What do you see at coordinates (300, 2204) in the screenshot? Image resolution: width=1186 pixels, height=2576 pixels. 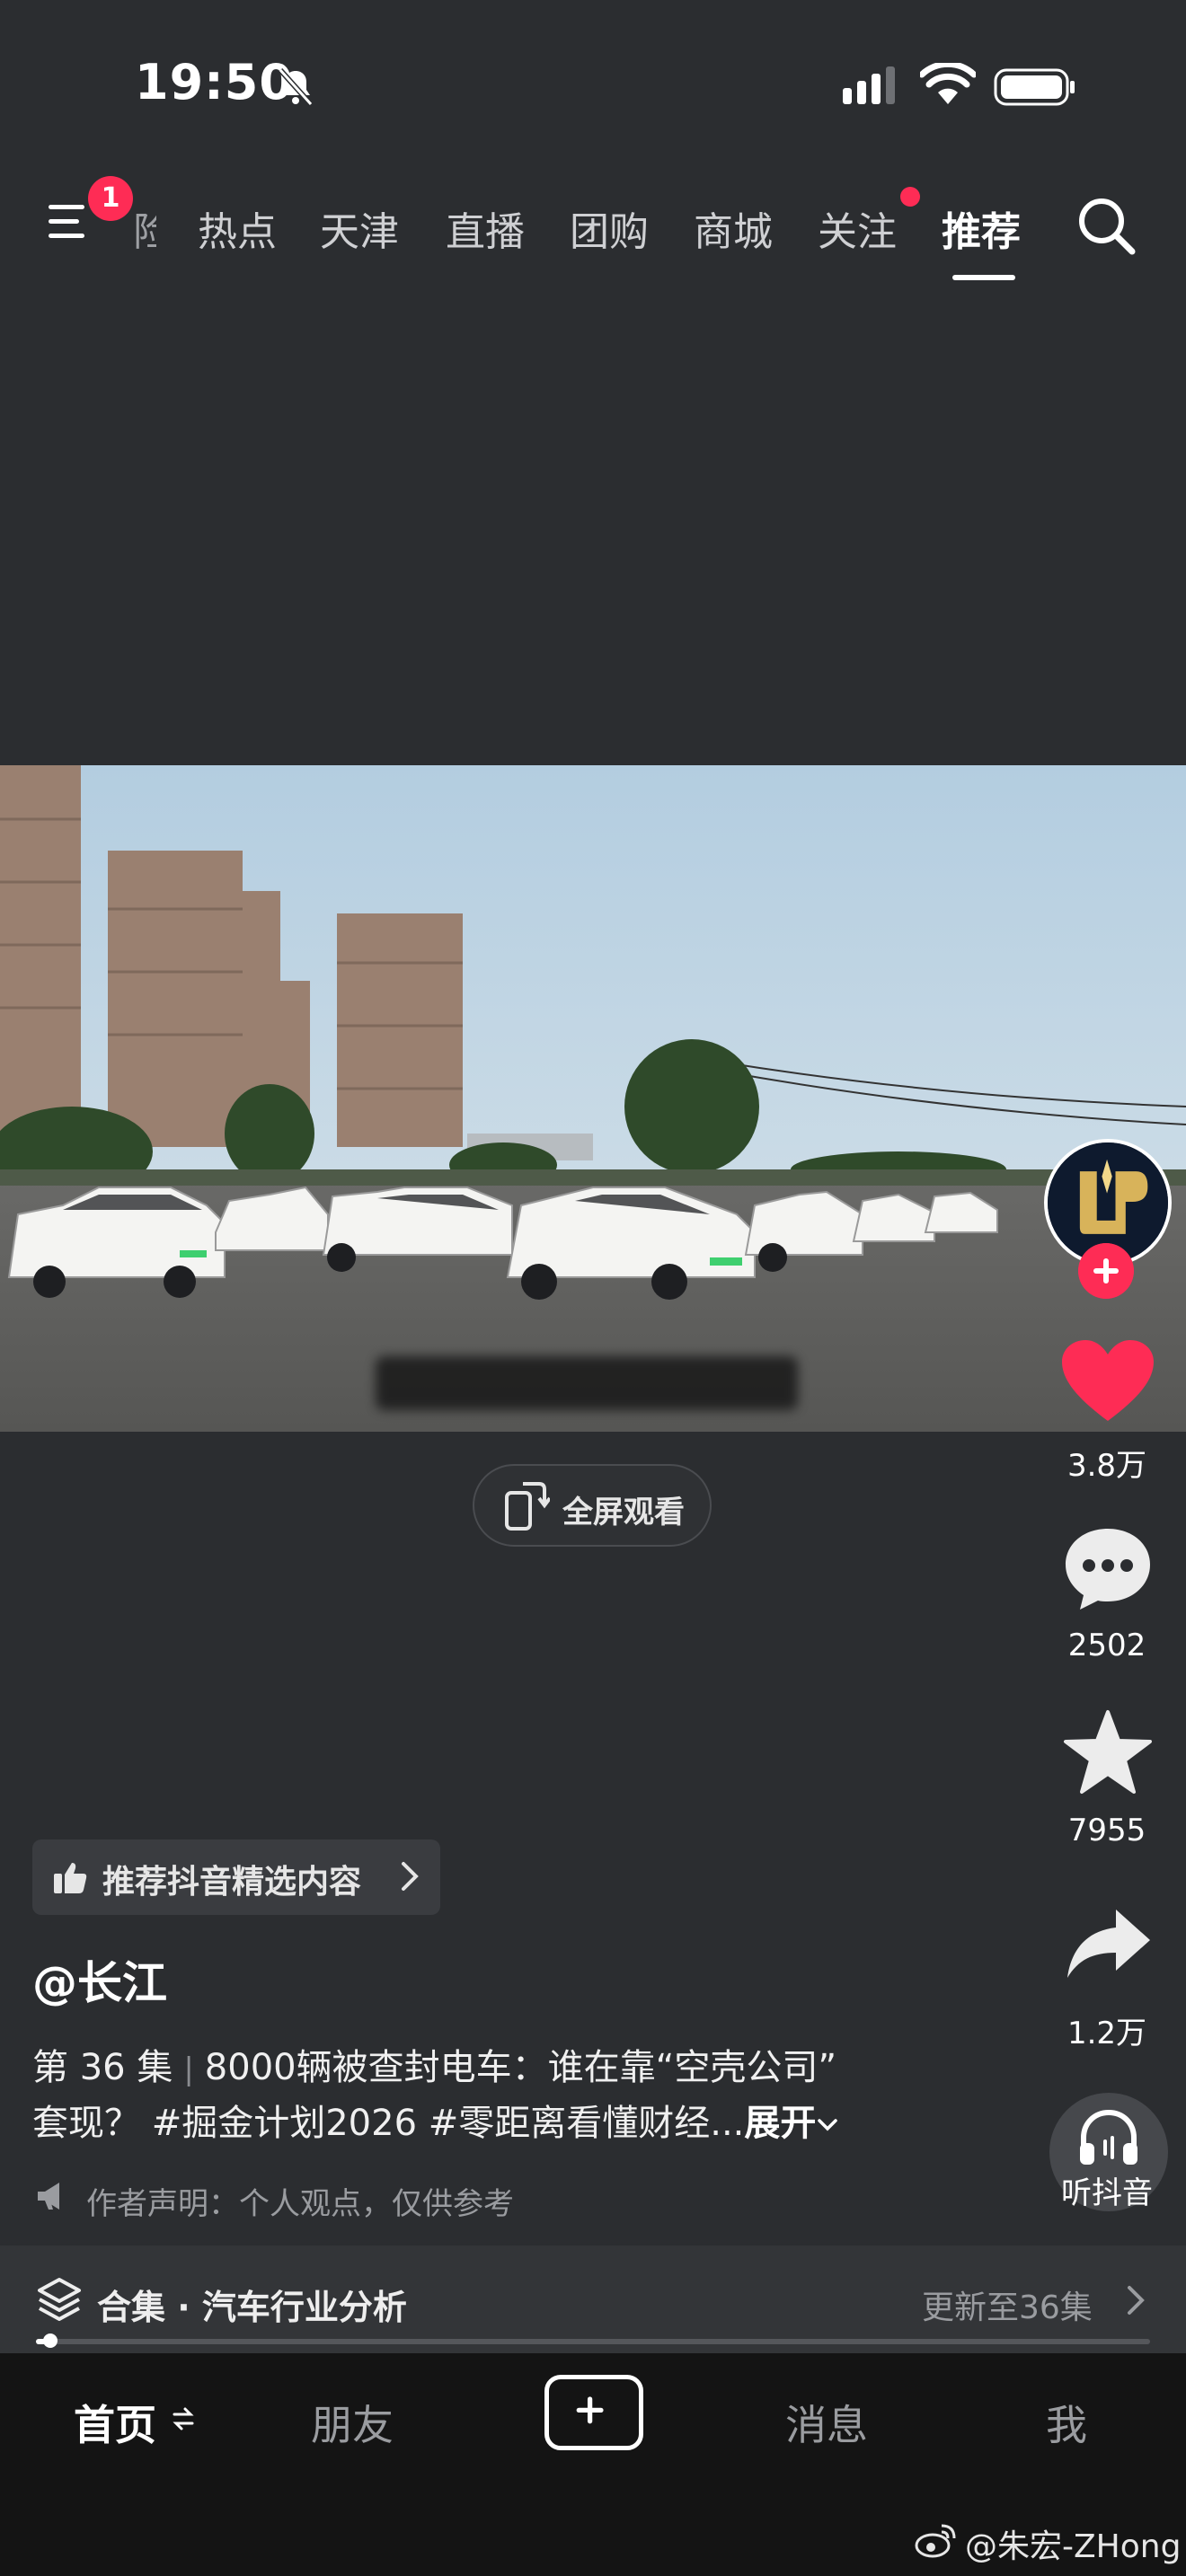 I see `author-disclaimer: 作者声明：个人观点，仅供参考` at bounding box center [300, 2204].